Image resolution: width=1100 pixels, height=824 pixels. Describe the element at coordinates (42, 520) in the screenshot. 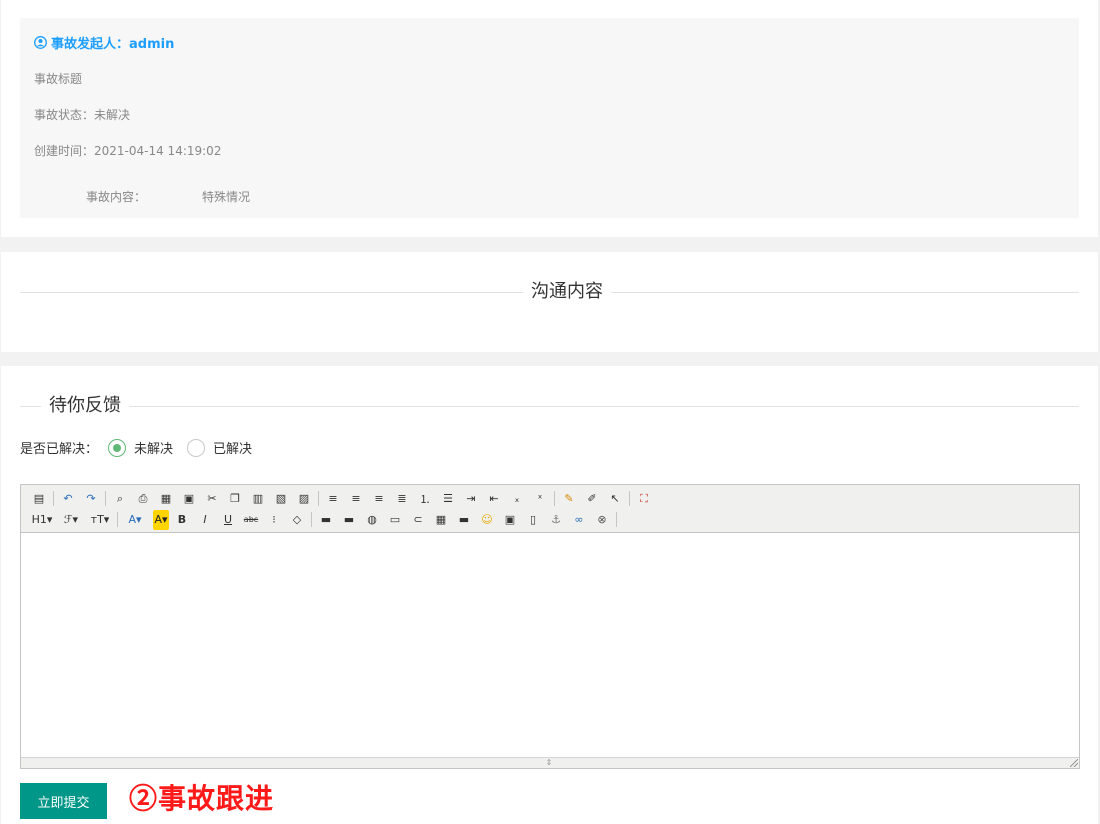

I see `heading-icon: H1▾` at that location.